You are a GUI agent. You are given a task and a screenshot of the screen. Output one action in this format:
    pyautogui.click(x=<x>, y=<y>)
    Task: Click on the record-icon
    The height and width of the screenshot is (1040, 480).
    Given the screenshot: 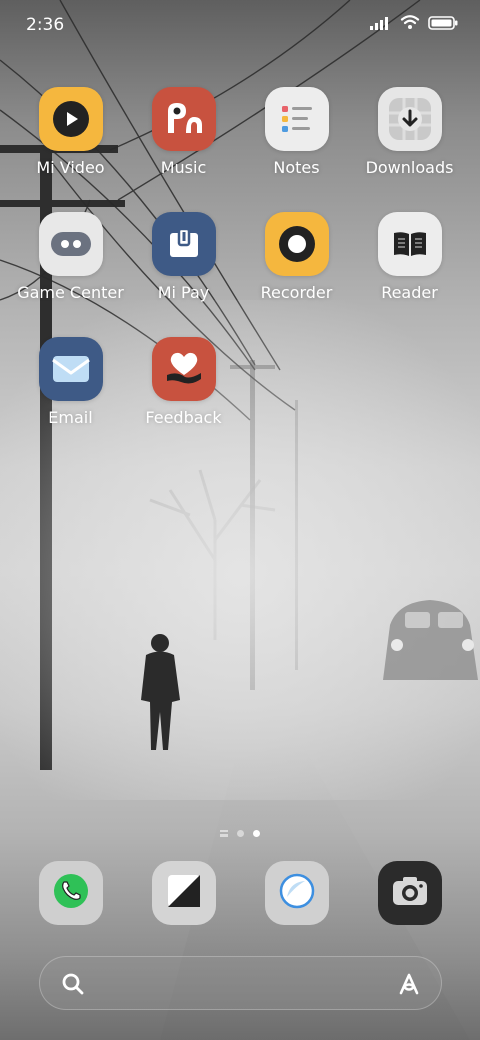 What is the action you would take?
    pyautogui.click(x=296, y=244)
    